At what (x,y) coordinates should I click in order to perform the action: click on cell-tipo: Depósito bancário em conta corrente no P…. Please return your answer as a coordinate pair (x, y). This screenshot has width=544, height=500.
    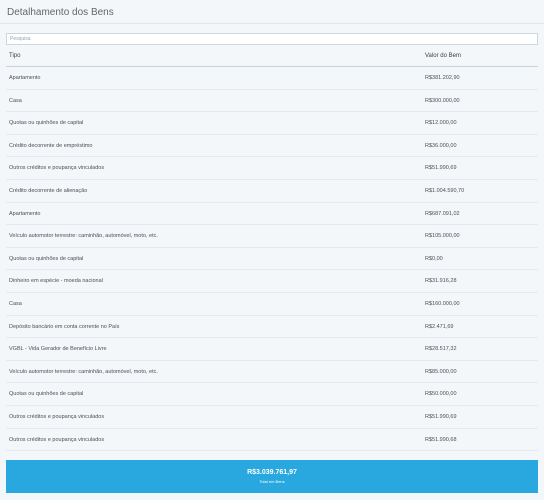
    Looking at the image, I should click on (64, 326).